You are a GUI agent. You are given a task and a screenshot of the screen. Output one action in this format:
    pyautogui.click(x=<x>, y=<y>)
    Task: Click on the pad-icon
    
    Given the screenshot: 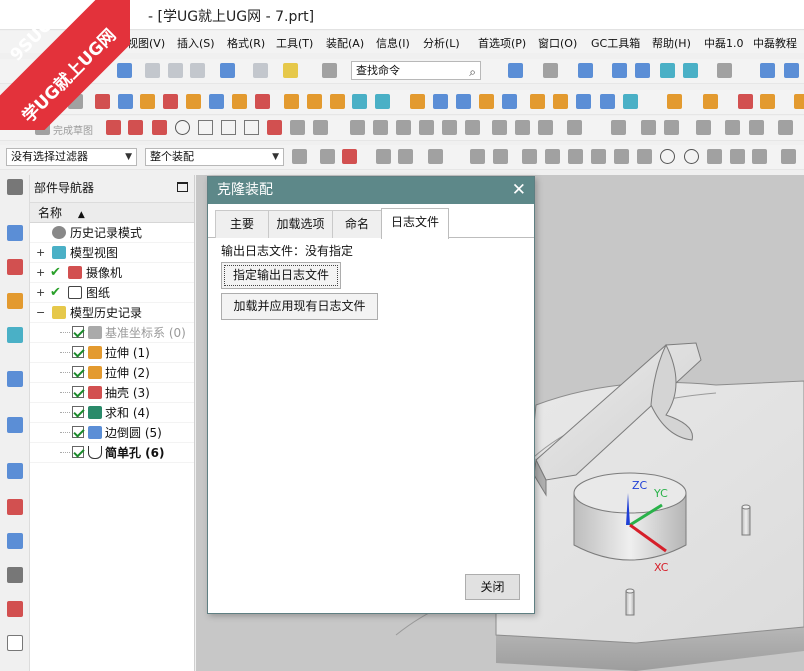 What is the action you would take?
    pyautogui.click(x=239, y=101)
    